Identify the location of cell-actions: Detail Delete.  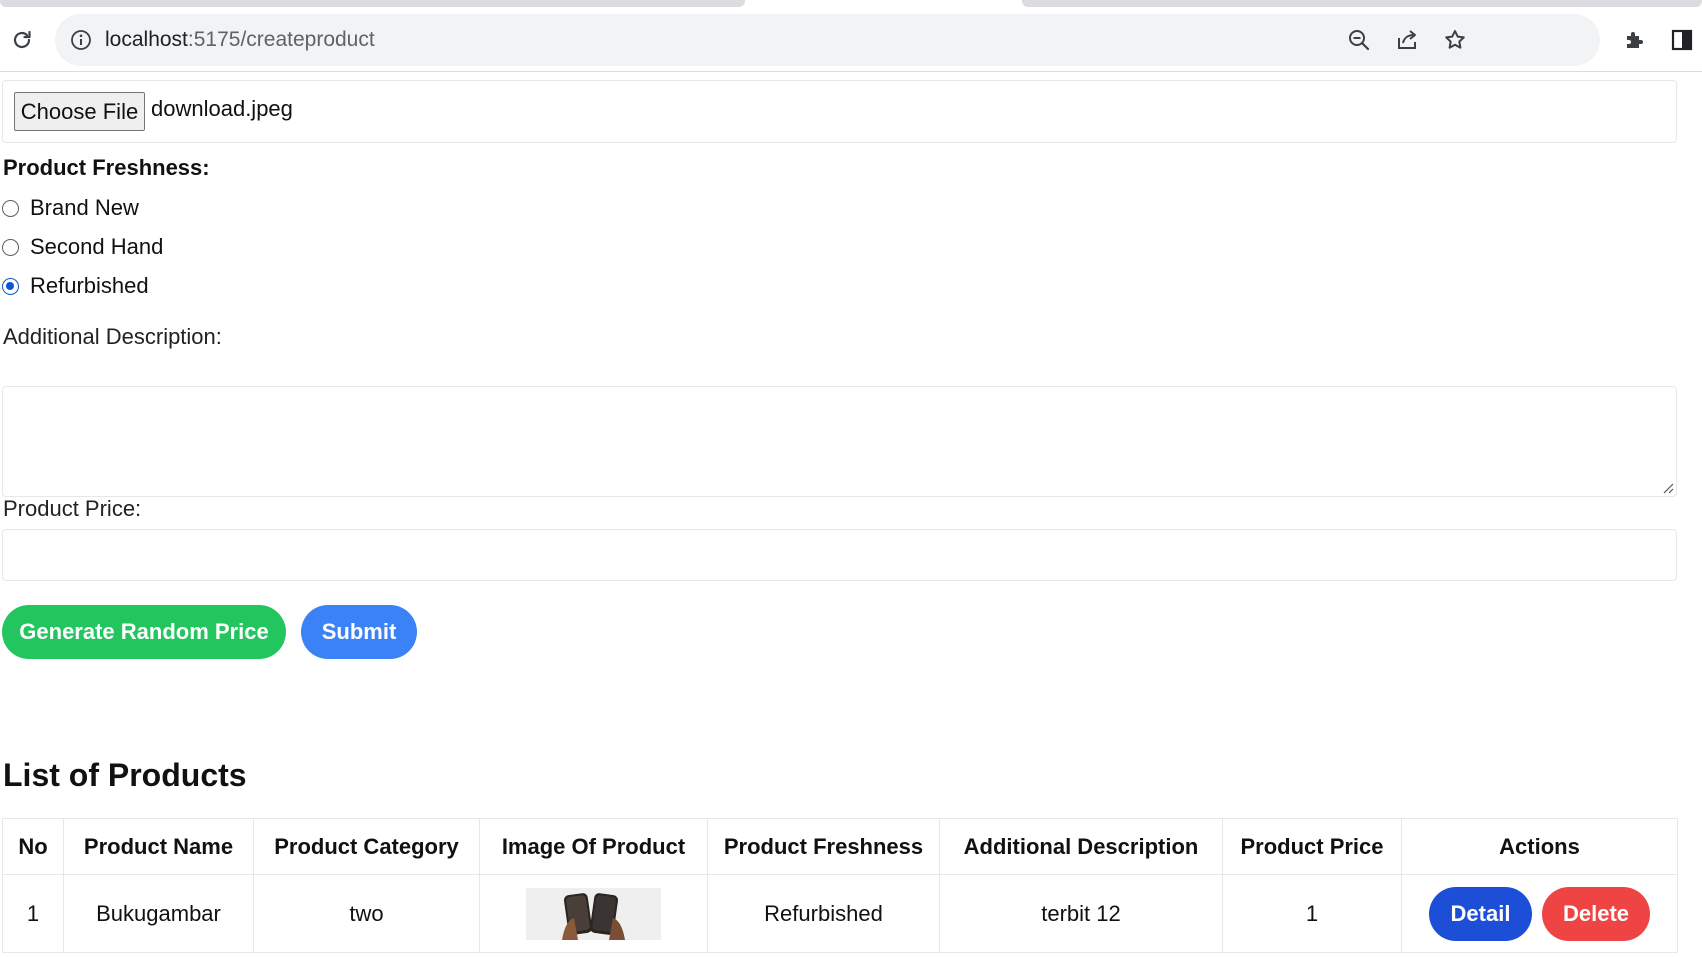
(1539, 913).